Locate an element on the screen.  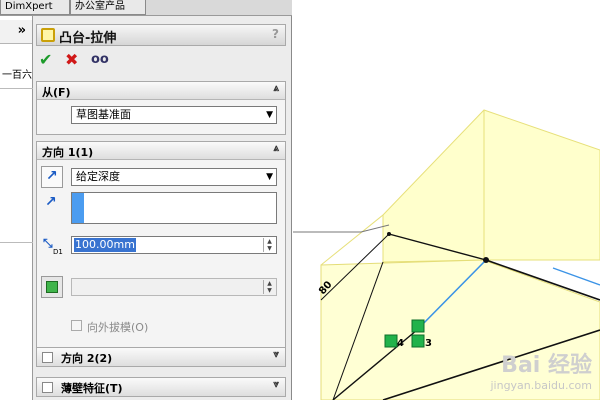
help-button: ? is located at coordinates (275, 34).